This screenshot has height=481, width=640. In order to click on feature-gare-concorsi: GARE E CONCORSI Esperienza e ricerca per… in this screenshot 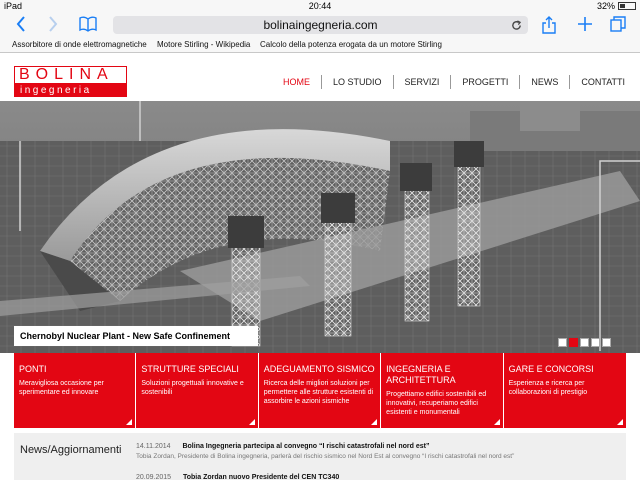, I will do `click(564, 390)`.